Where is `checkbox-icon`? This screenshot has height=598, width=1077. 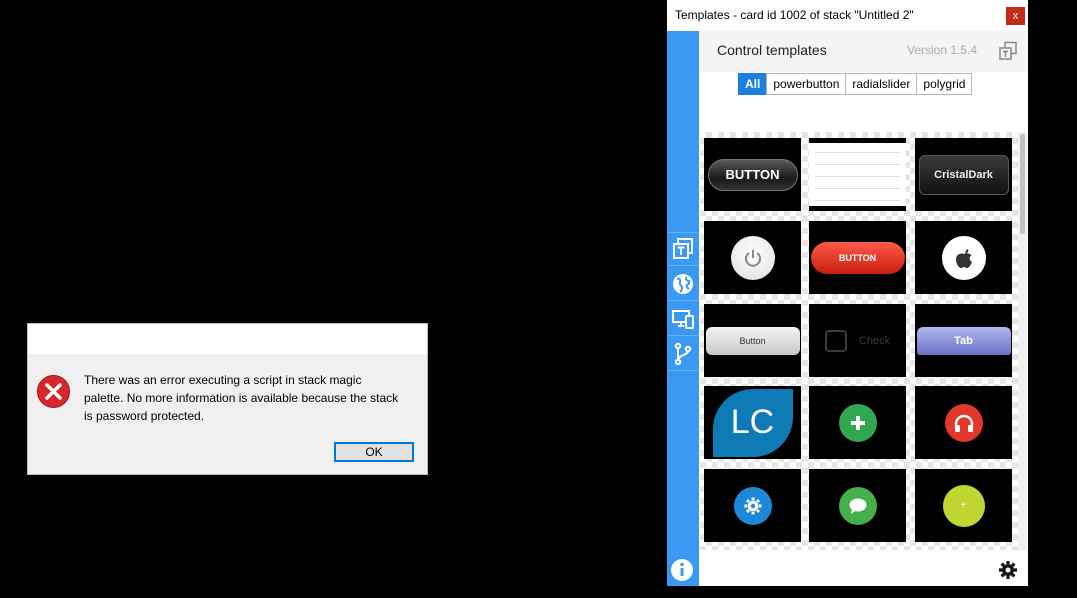
checkbox-icon is located at coordinates (835, 340).